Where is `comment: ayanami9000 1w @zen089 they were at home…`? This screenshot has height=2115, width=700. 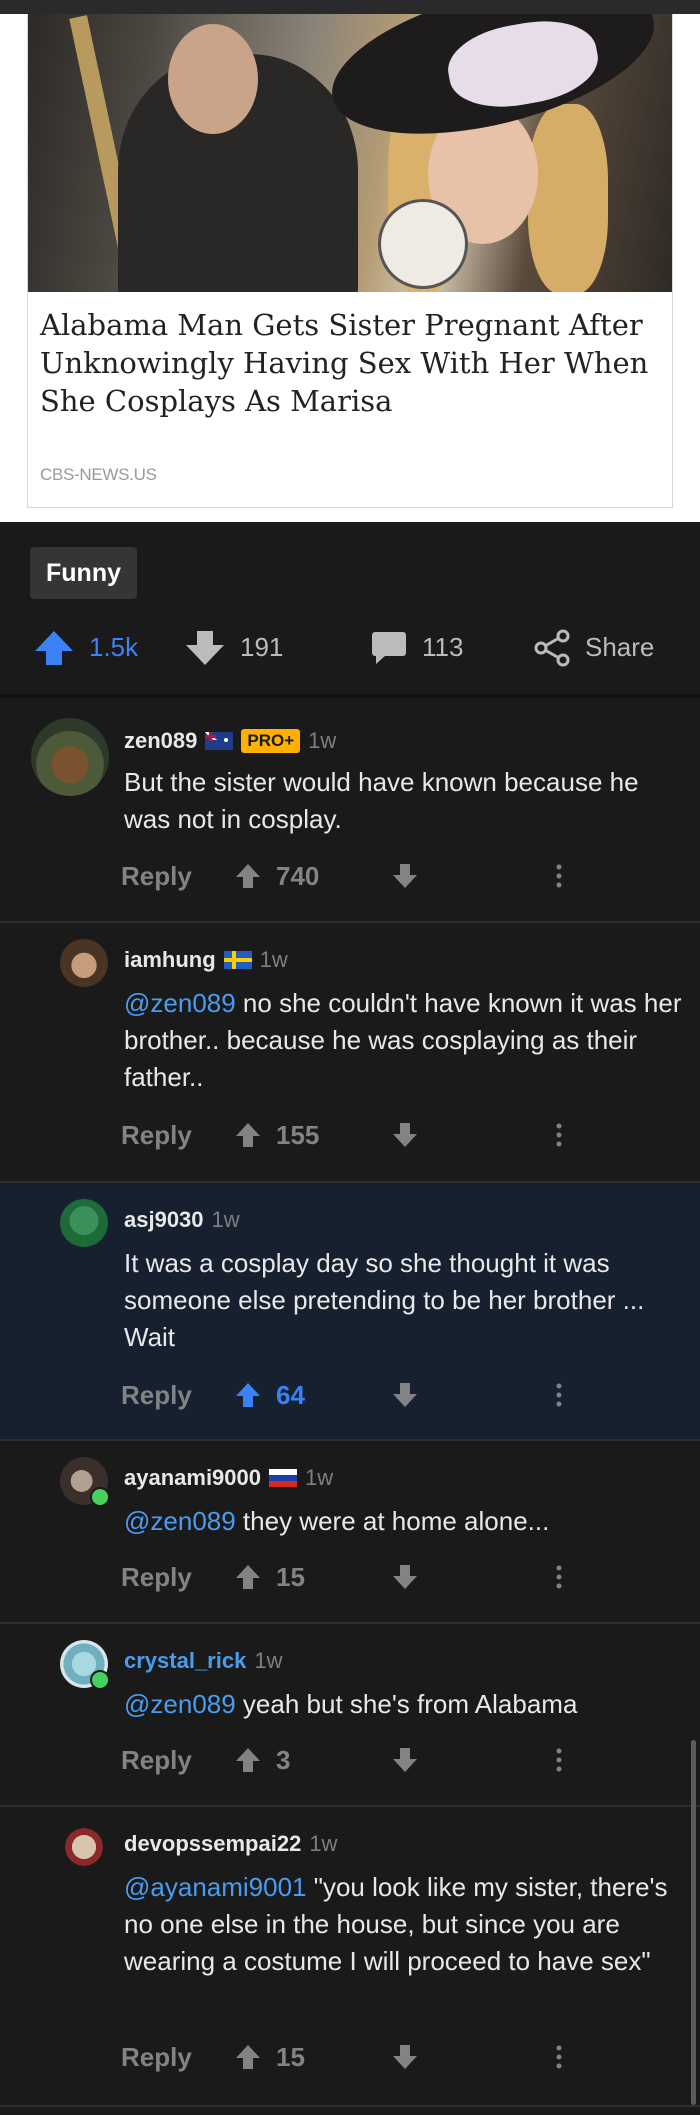 comment: ayanami9000 1w @zen089 they were at home… is located at coordinates (350, 1532).